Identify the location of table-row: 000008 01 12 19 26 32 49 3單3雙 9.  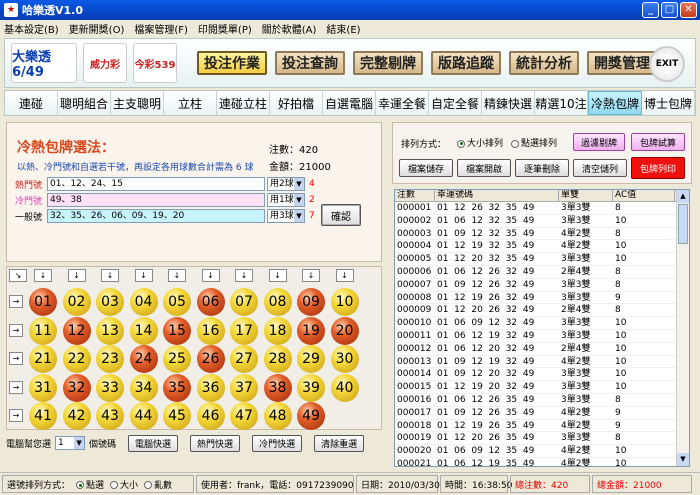
(542, 298).